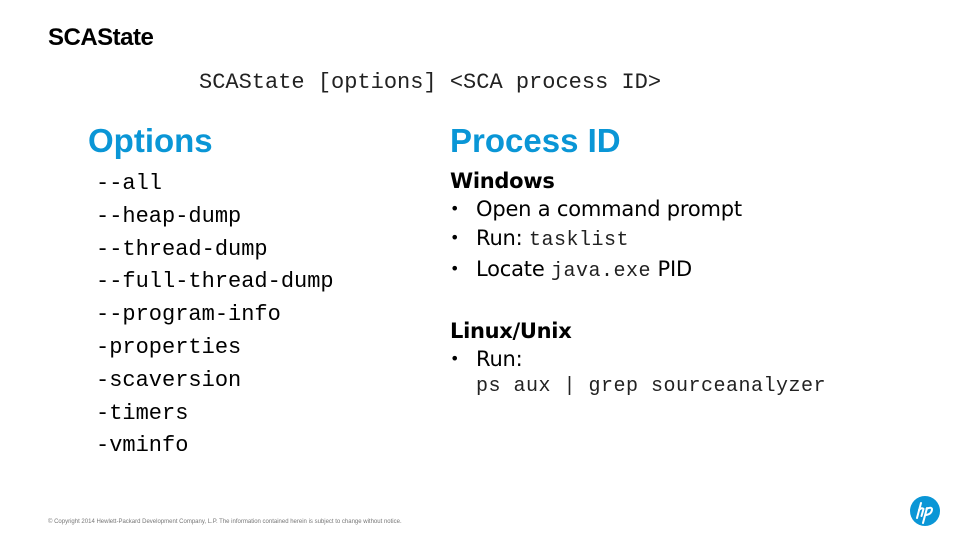  Describe the element at coordinates (651, 386) in the screenshot. I see `linux-command: ps aux | grep sourceanalyzer` at that location.